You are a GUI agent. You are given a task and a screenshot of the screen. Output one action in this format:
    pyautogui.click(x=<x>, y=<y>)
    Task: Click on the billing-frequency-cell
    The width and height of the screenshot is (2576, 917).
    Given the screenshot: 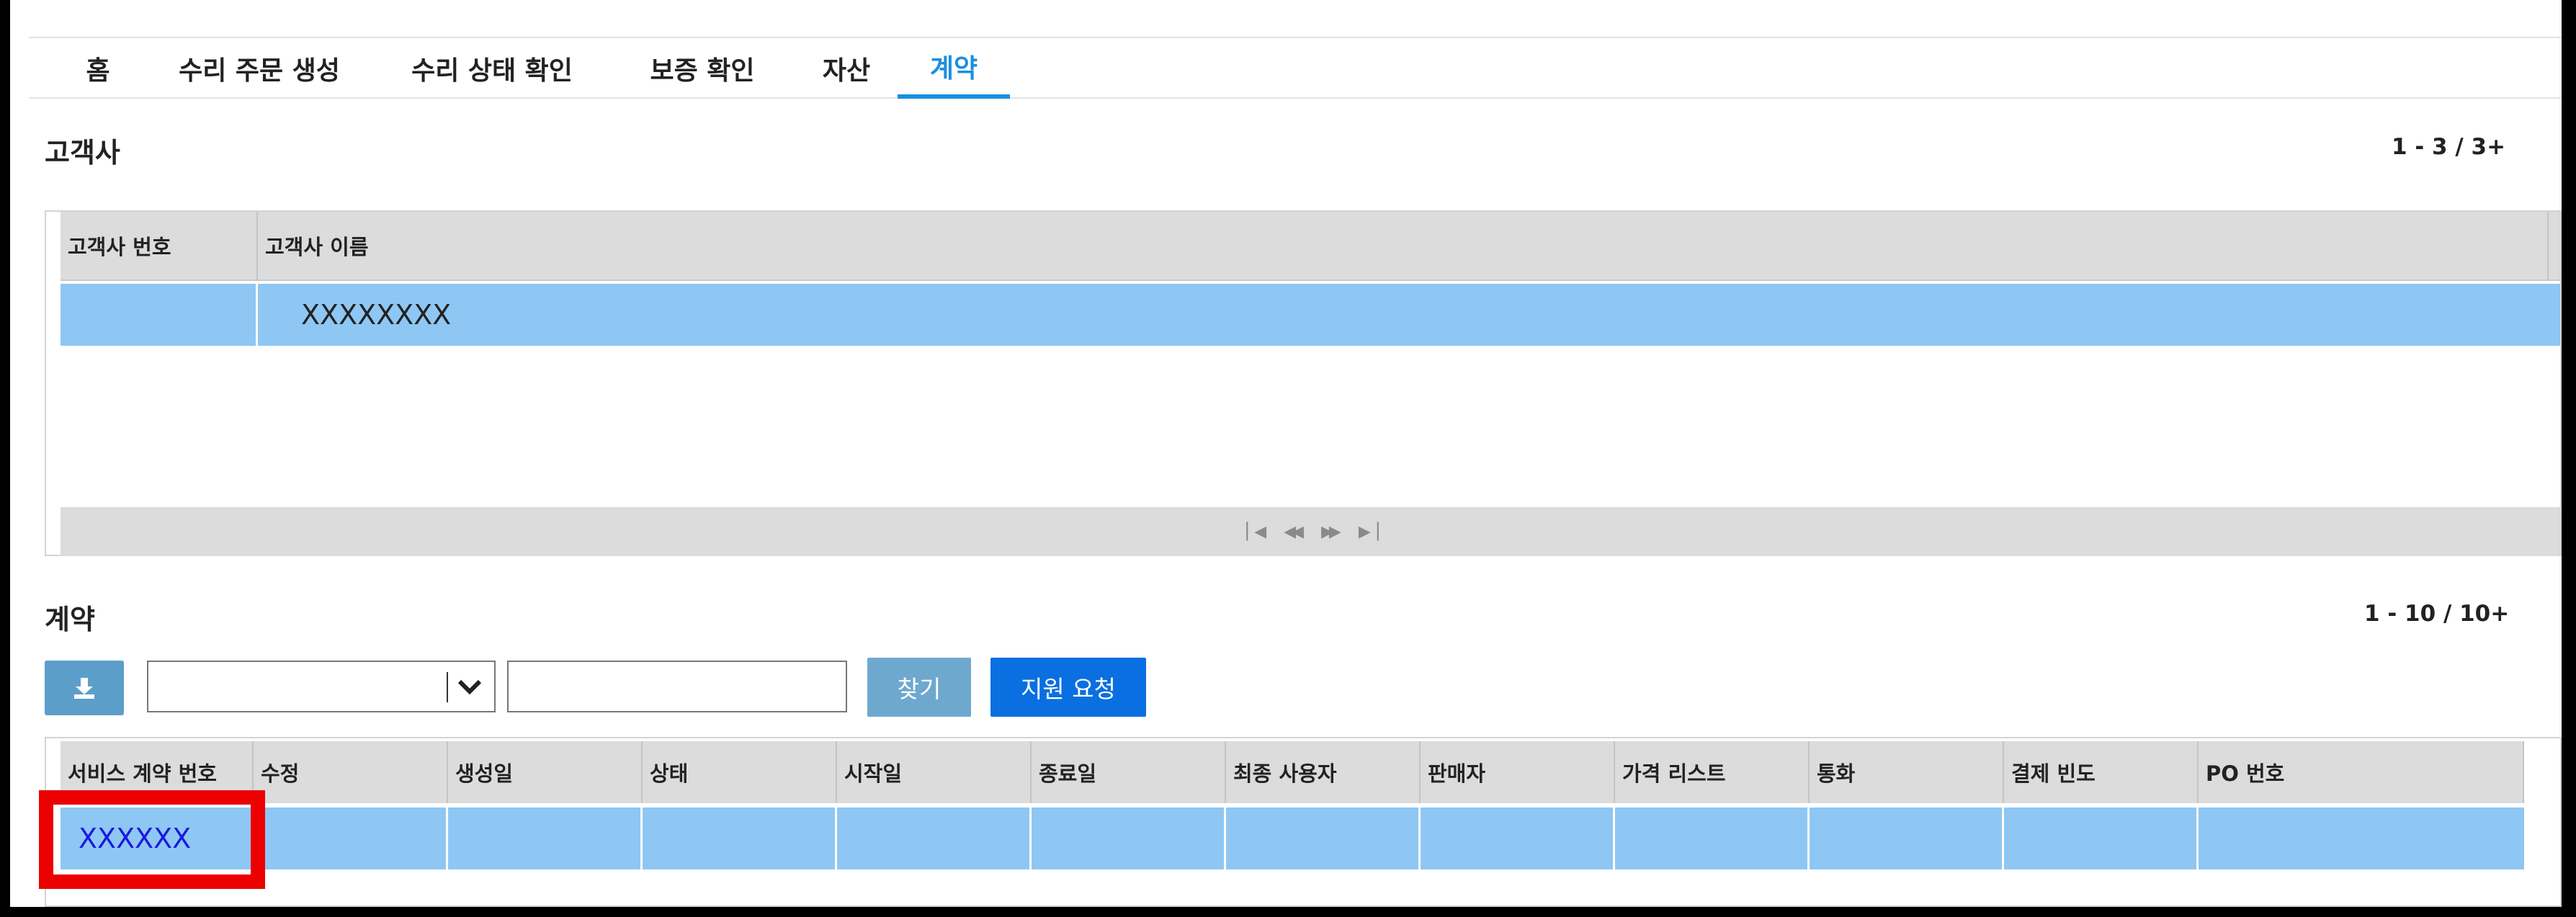 What is the action you would take?
    pyautogui.click(x=2101, y=839)
    